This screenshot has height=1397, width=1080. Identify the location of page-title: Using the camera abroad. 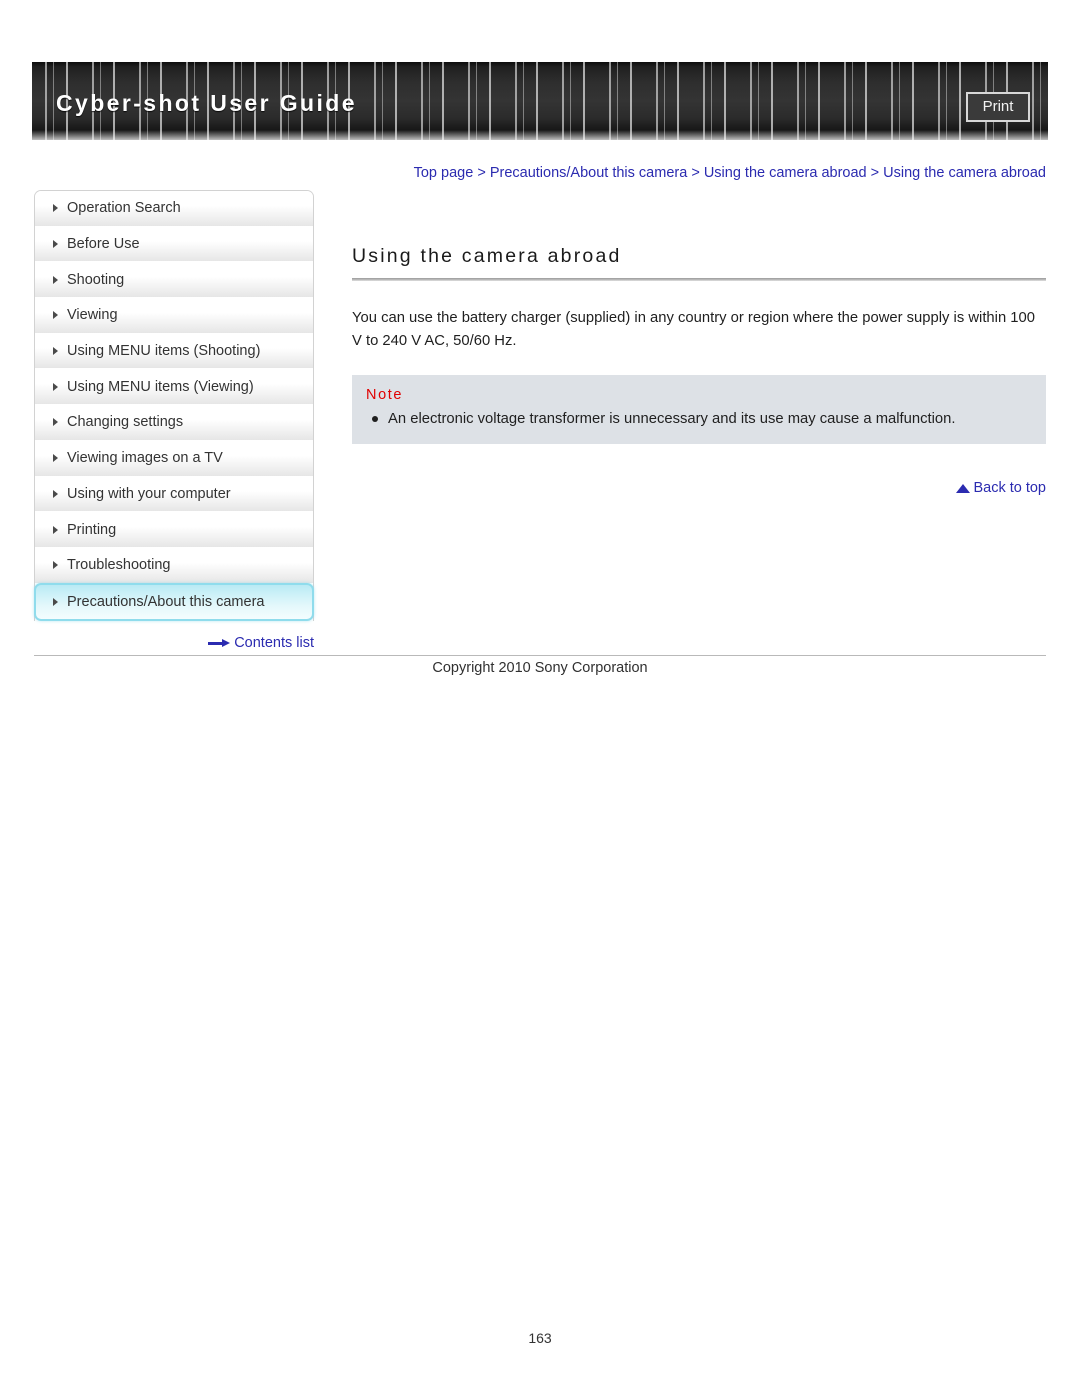
(487, 256).